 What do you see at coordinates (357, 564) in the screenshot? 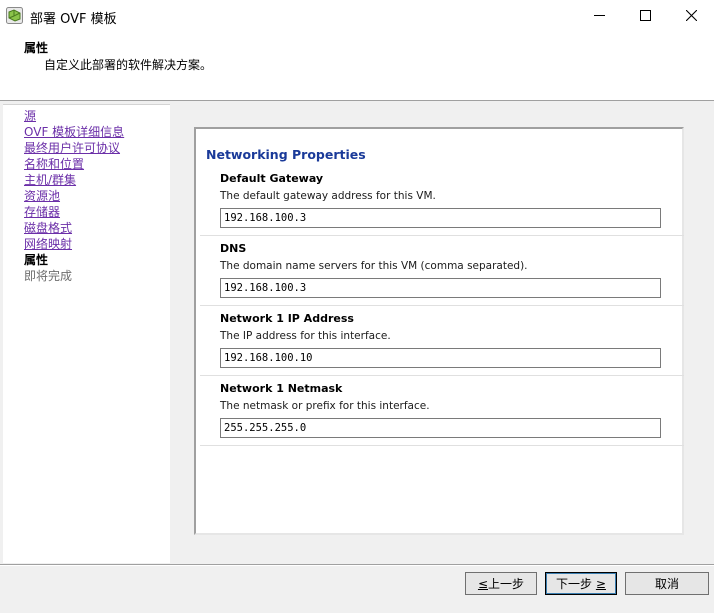
I see `footer-divider` at bounding box center [357, 564].